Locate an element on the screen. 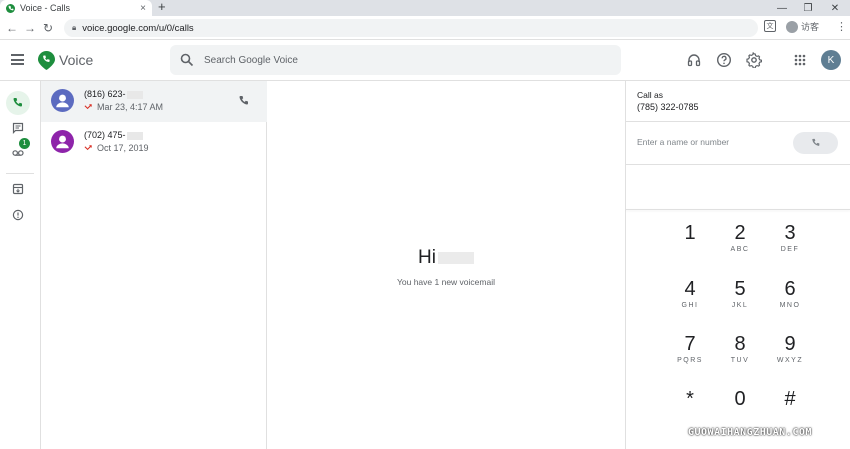  call-date: Oct 17, 2019 is located at coordinates (123, 148).